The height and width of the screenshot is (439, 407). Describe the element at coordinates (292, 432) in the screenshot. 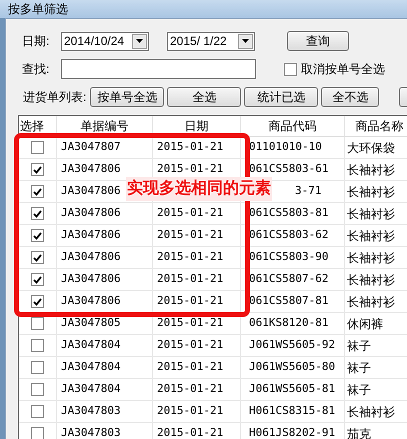

I see `table-cell: H061JS8202-91` at that location.